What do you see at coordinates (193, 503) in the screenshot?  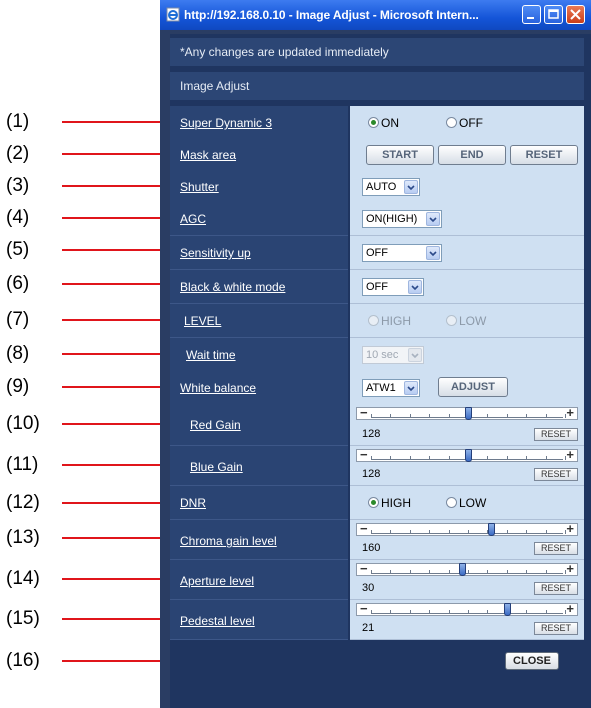 I see `dnr-label: DNR` at bounding box center [193, 503].